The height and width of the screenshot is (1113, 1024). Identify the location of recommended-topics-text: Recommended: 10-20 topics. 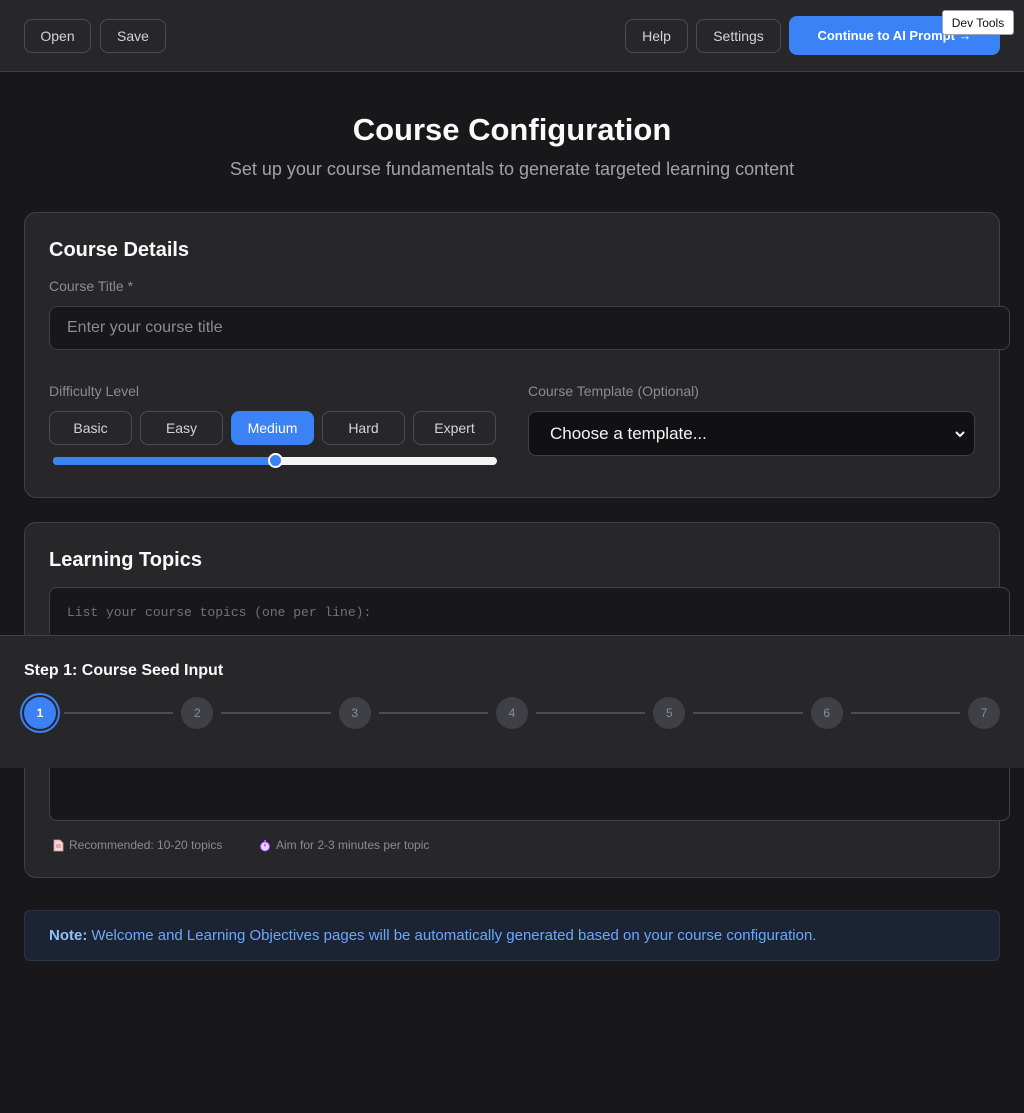
(146, 845).